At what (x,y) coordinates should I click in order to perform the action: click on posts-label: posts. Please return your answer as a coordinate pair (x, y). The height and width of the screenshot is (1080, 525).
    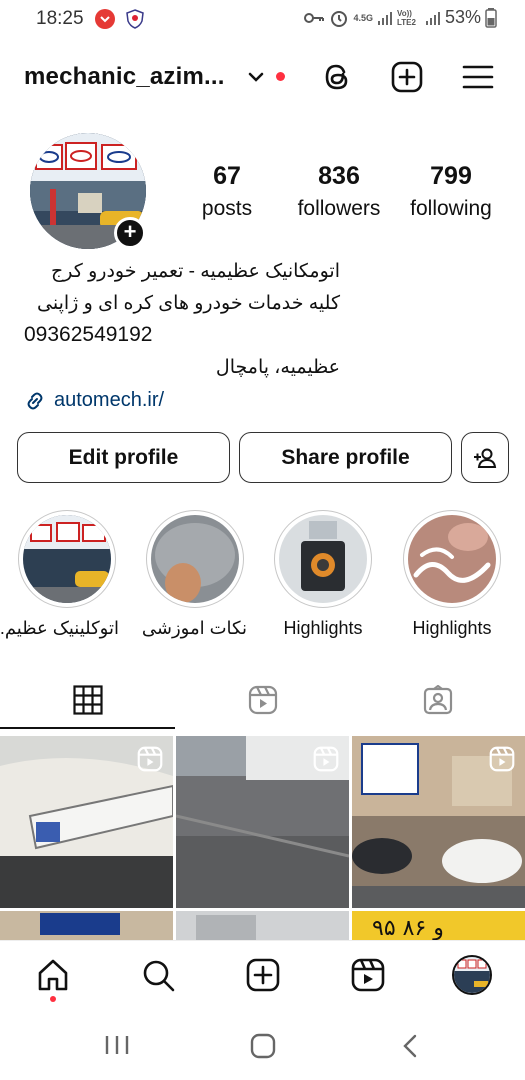
    Looking at the image, I should click on (227, 208).